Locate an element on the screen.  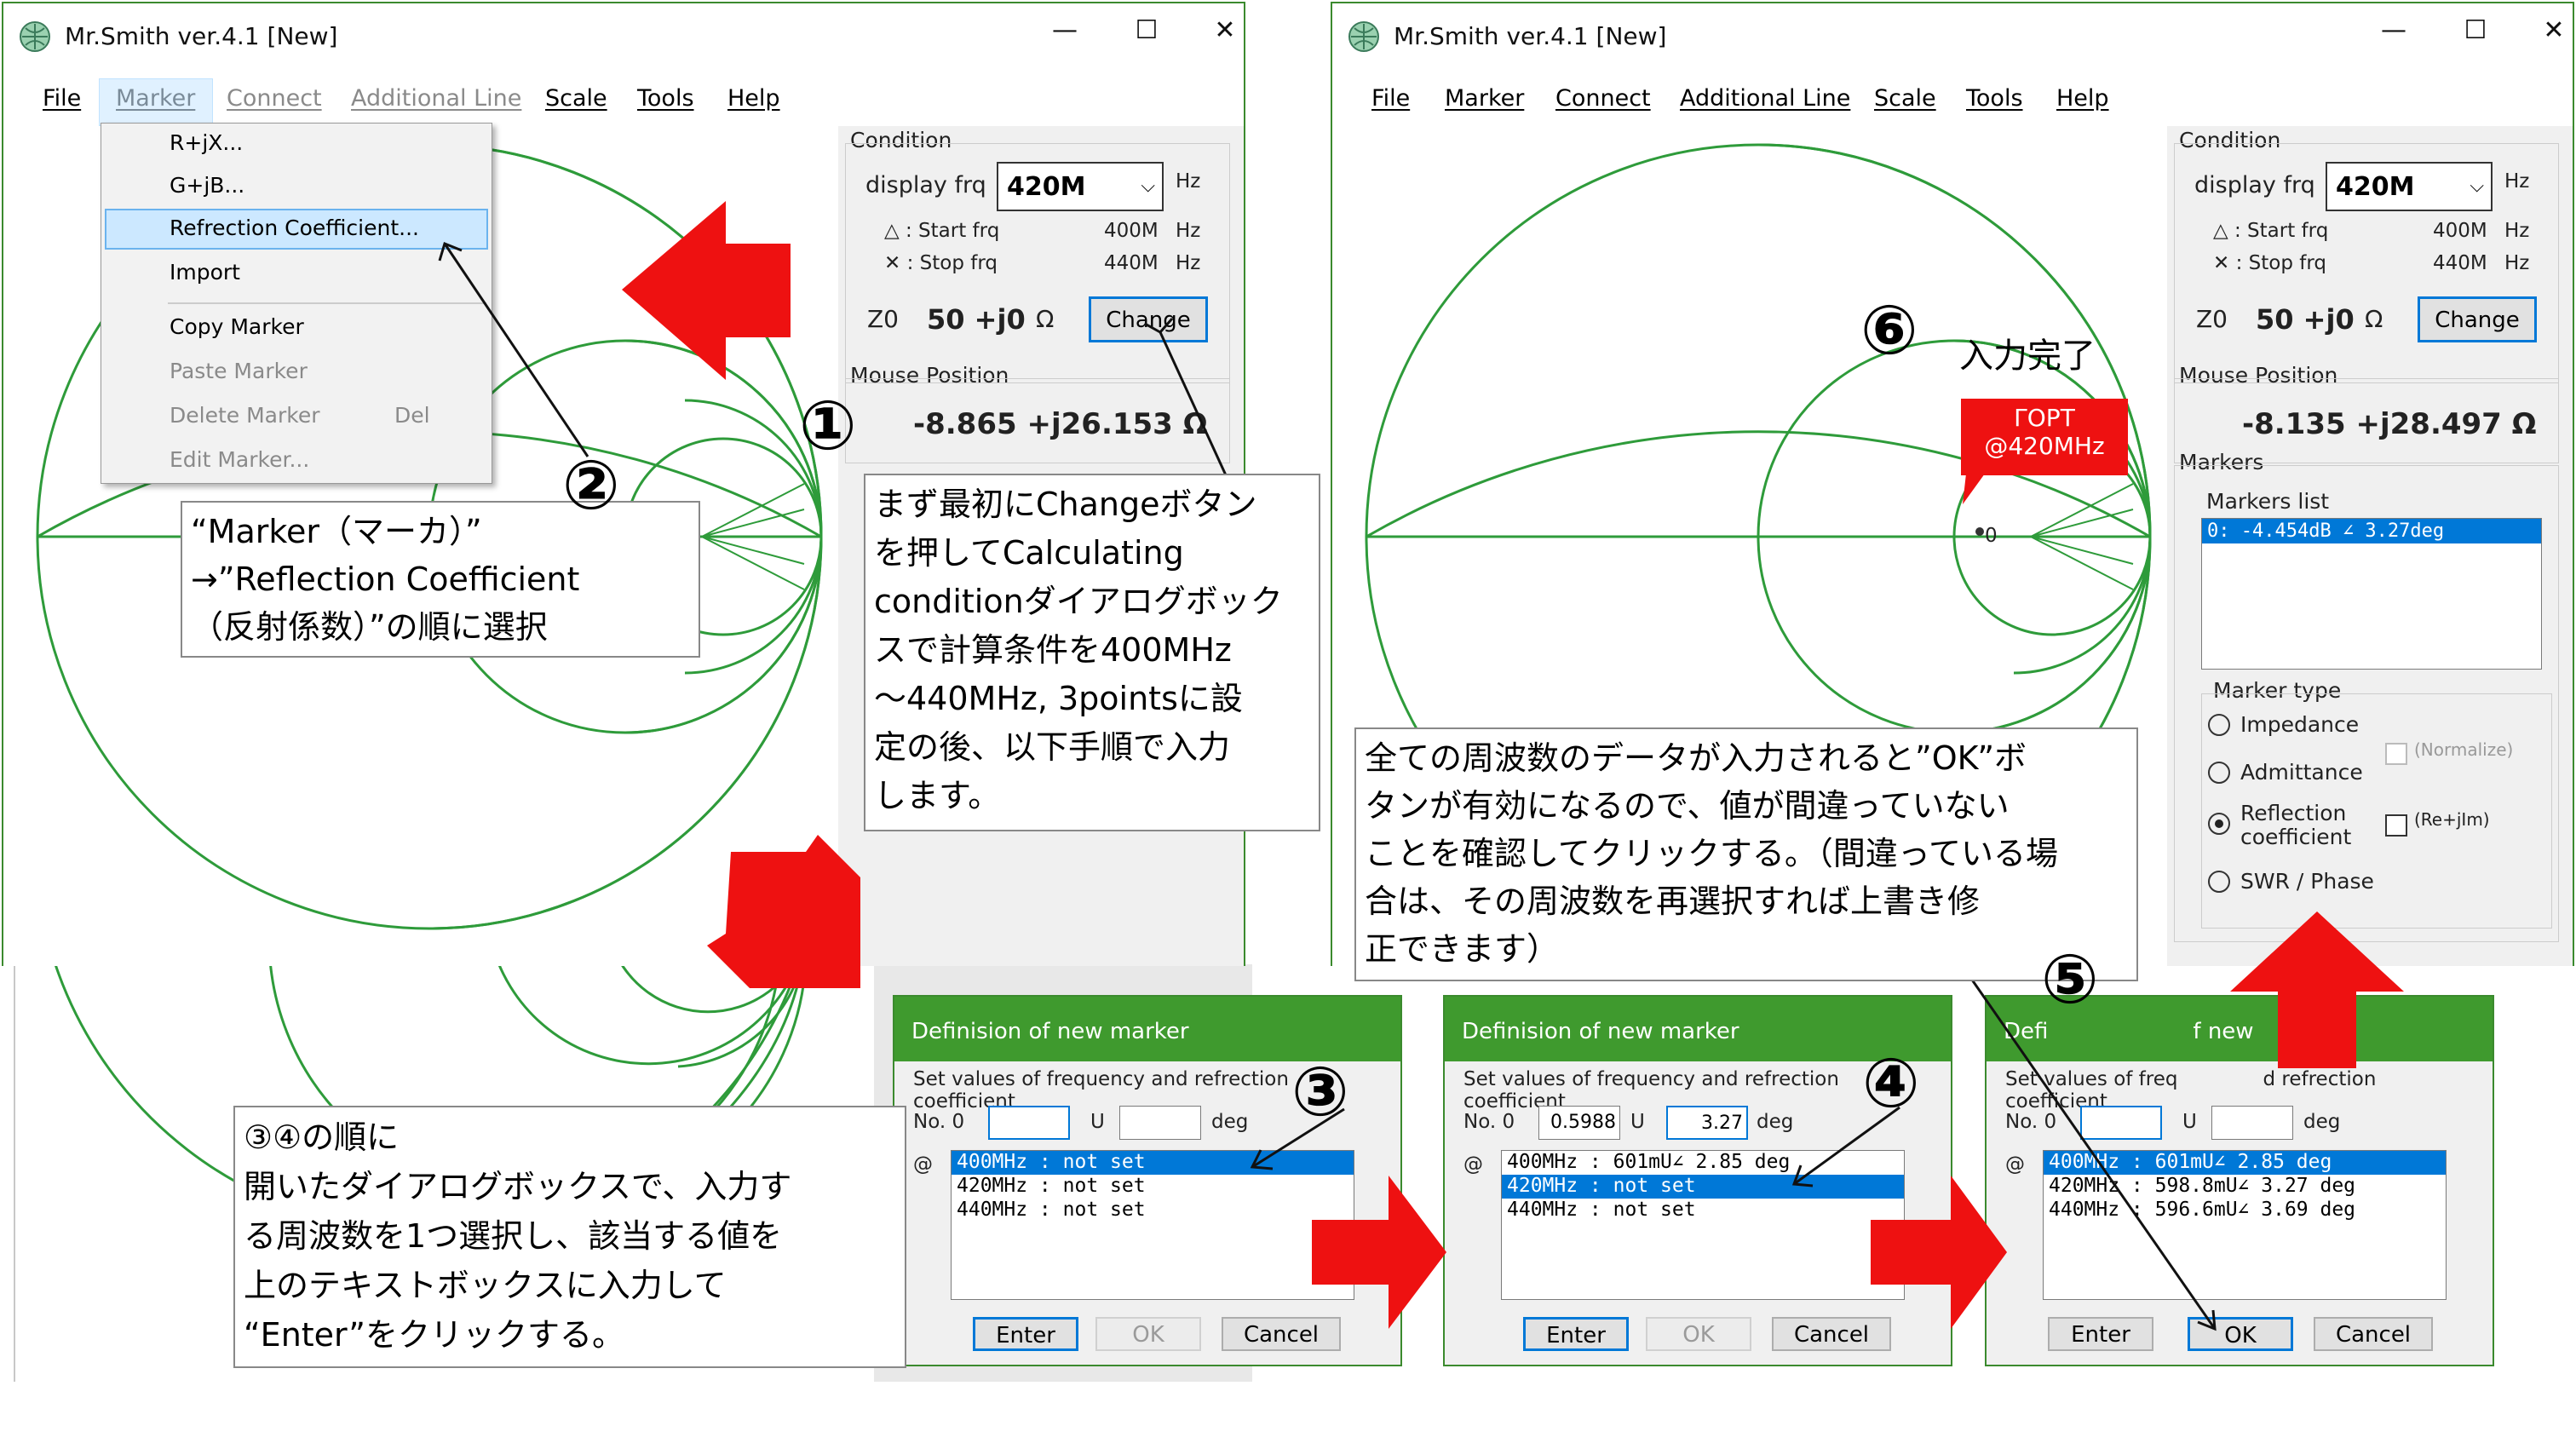
step-number-5: ⑤ is located at coordinates (2070, 980).